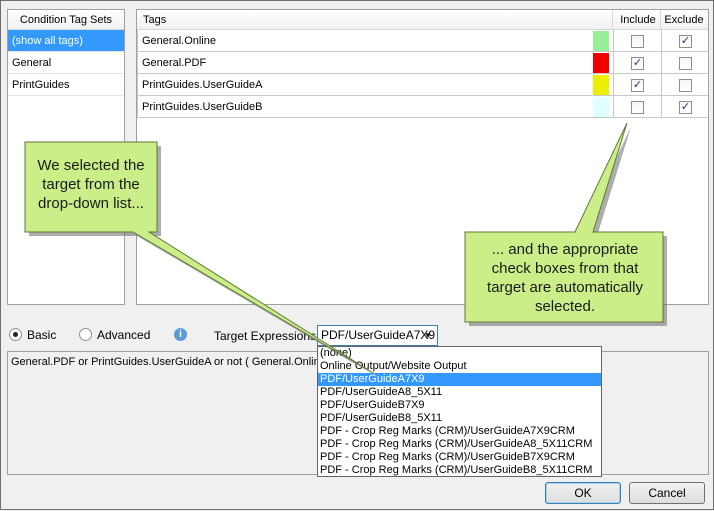  Describe the element at coordinates (267, 336) in the screenshot. I see `target-expressions-label: Target Expressions:` at that location.